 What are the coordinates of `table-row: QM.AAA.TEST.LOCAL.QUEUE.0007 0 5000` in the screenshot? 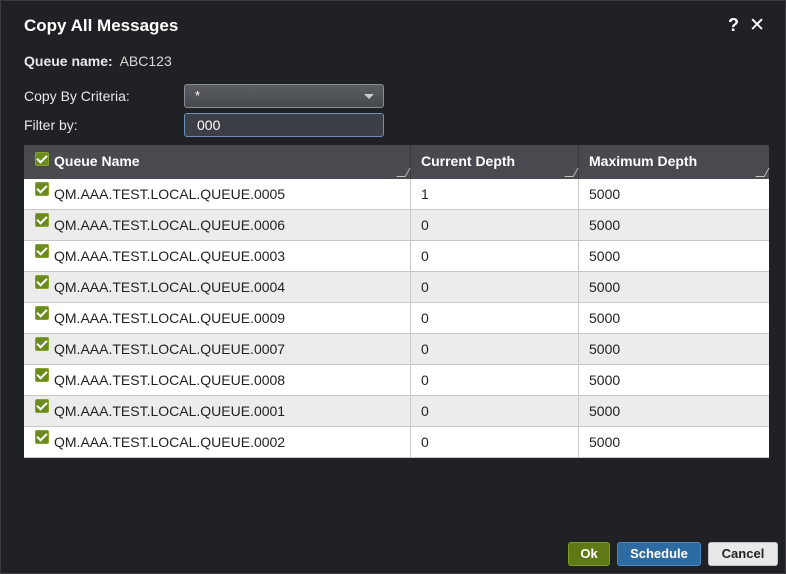 It's located at (396, 349).